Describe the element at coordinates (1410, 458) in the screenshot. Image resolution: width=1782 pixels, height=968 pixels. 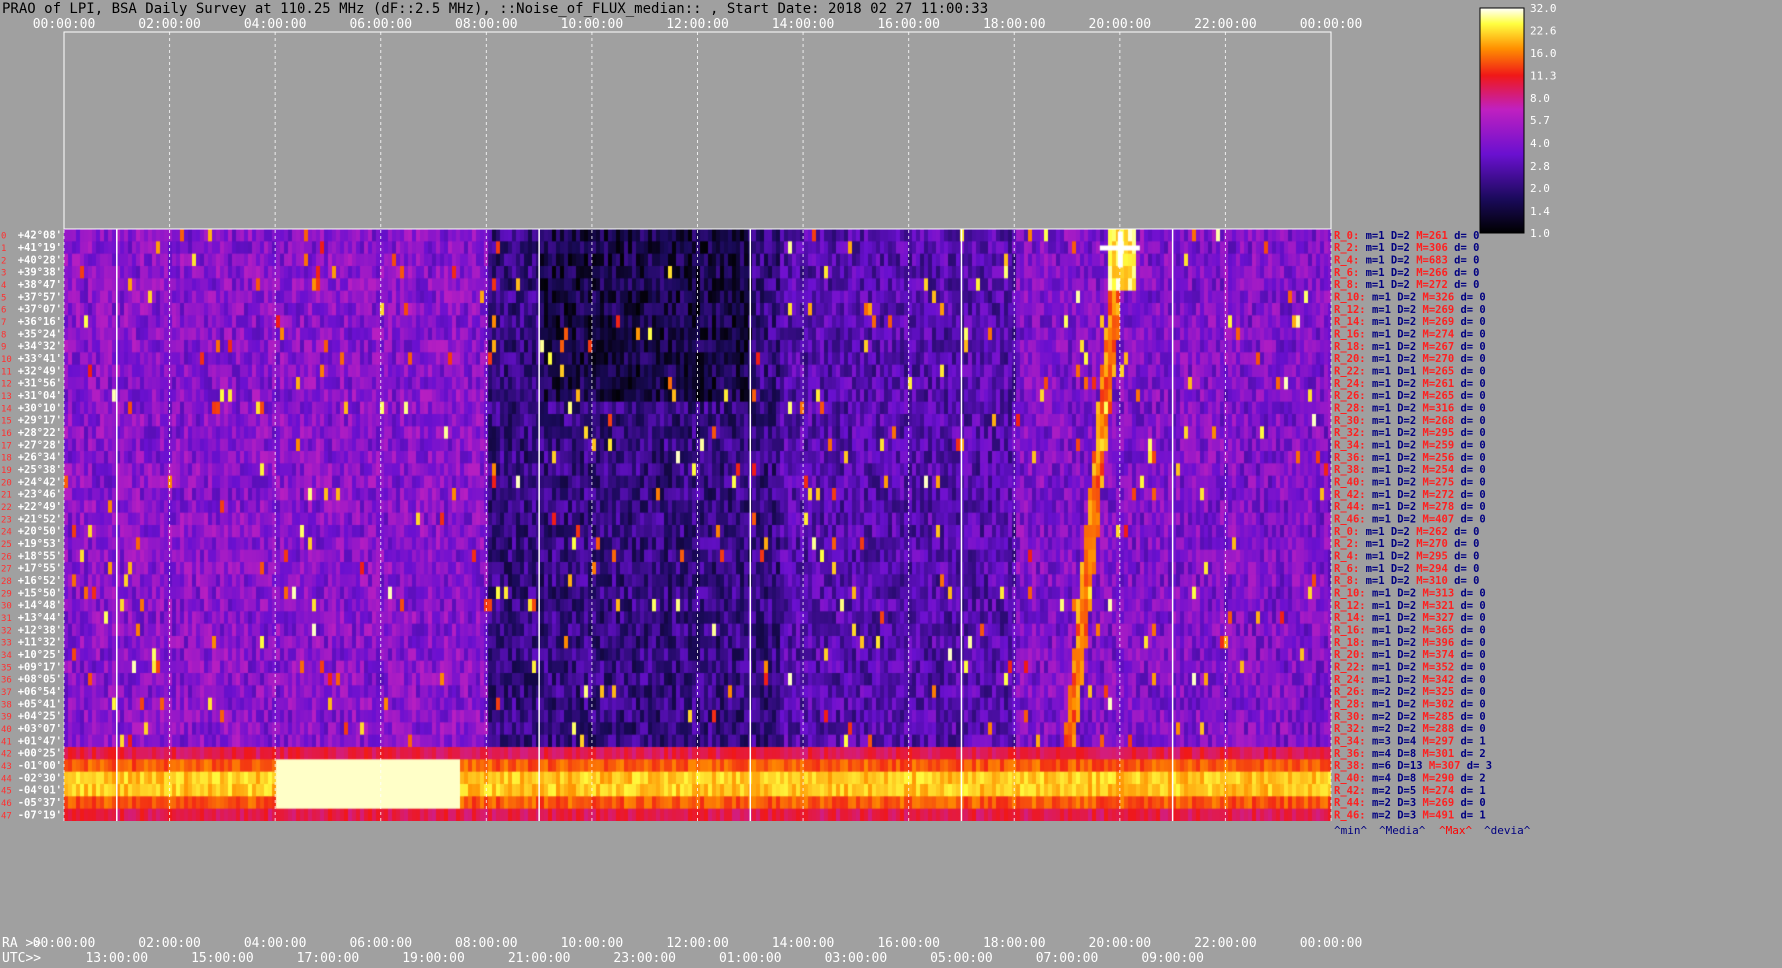
I see `row-stat: R_36: m=1 D=2 M=256 d= 0` at that location.